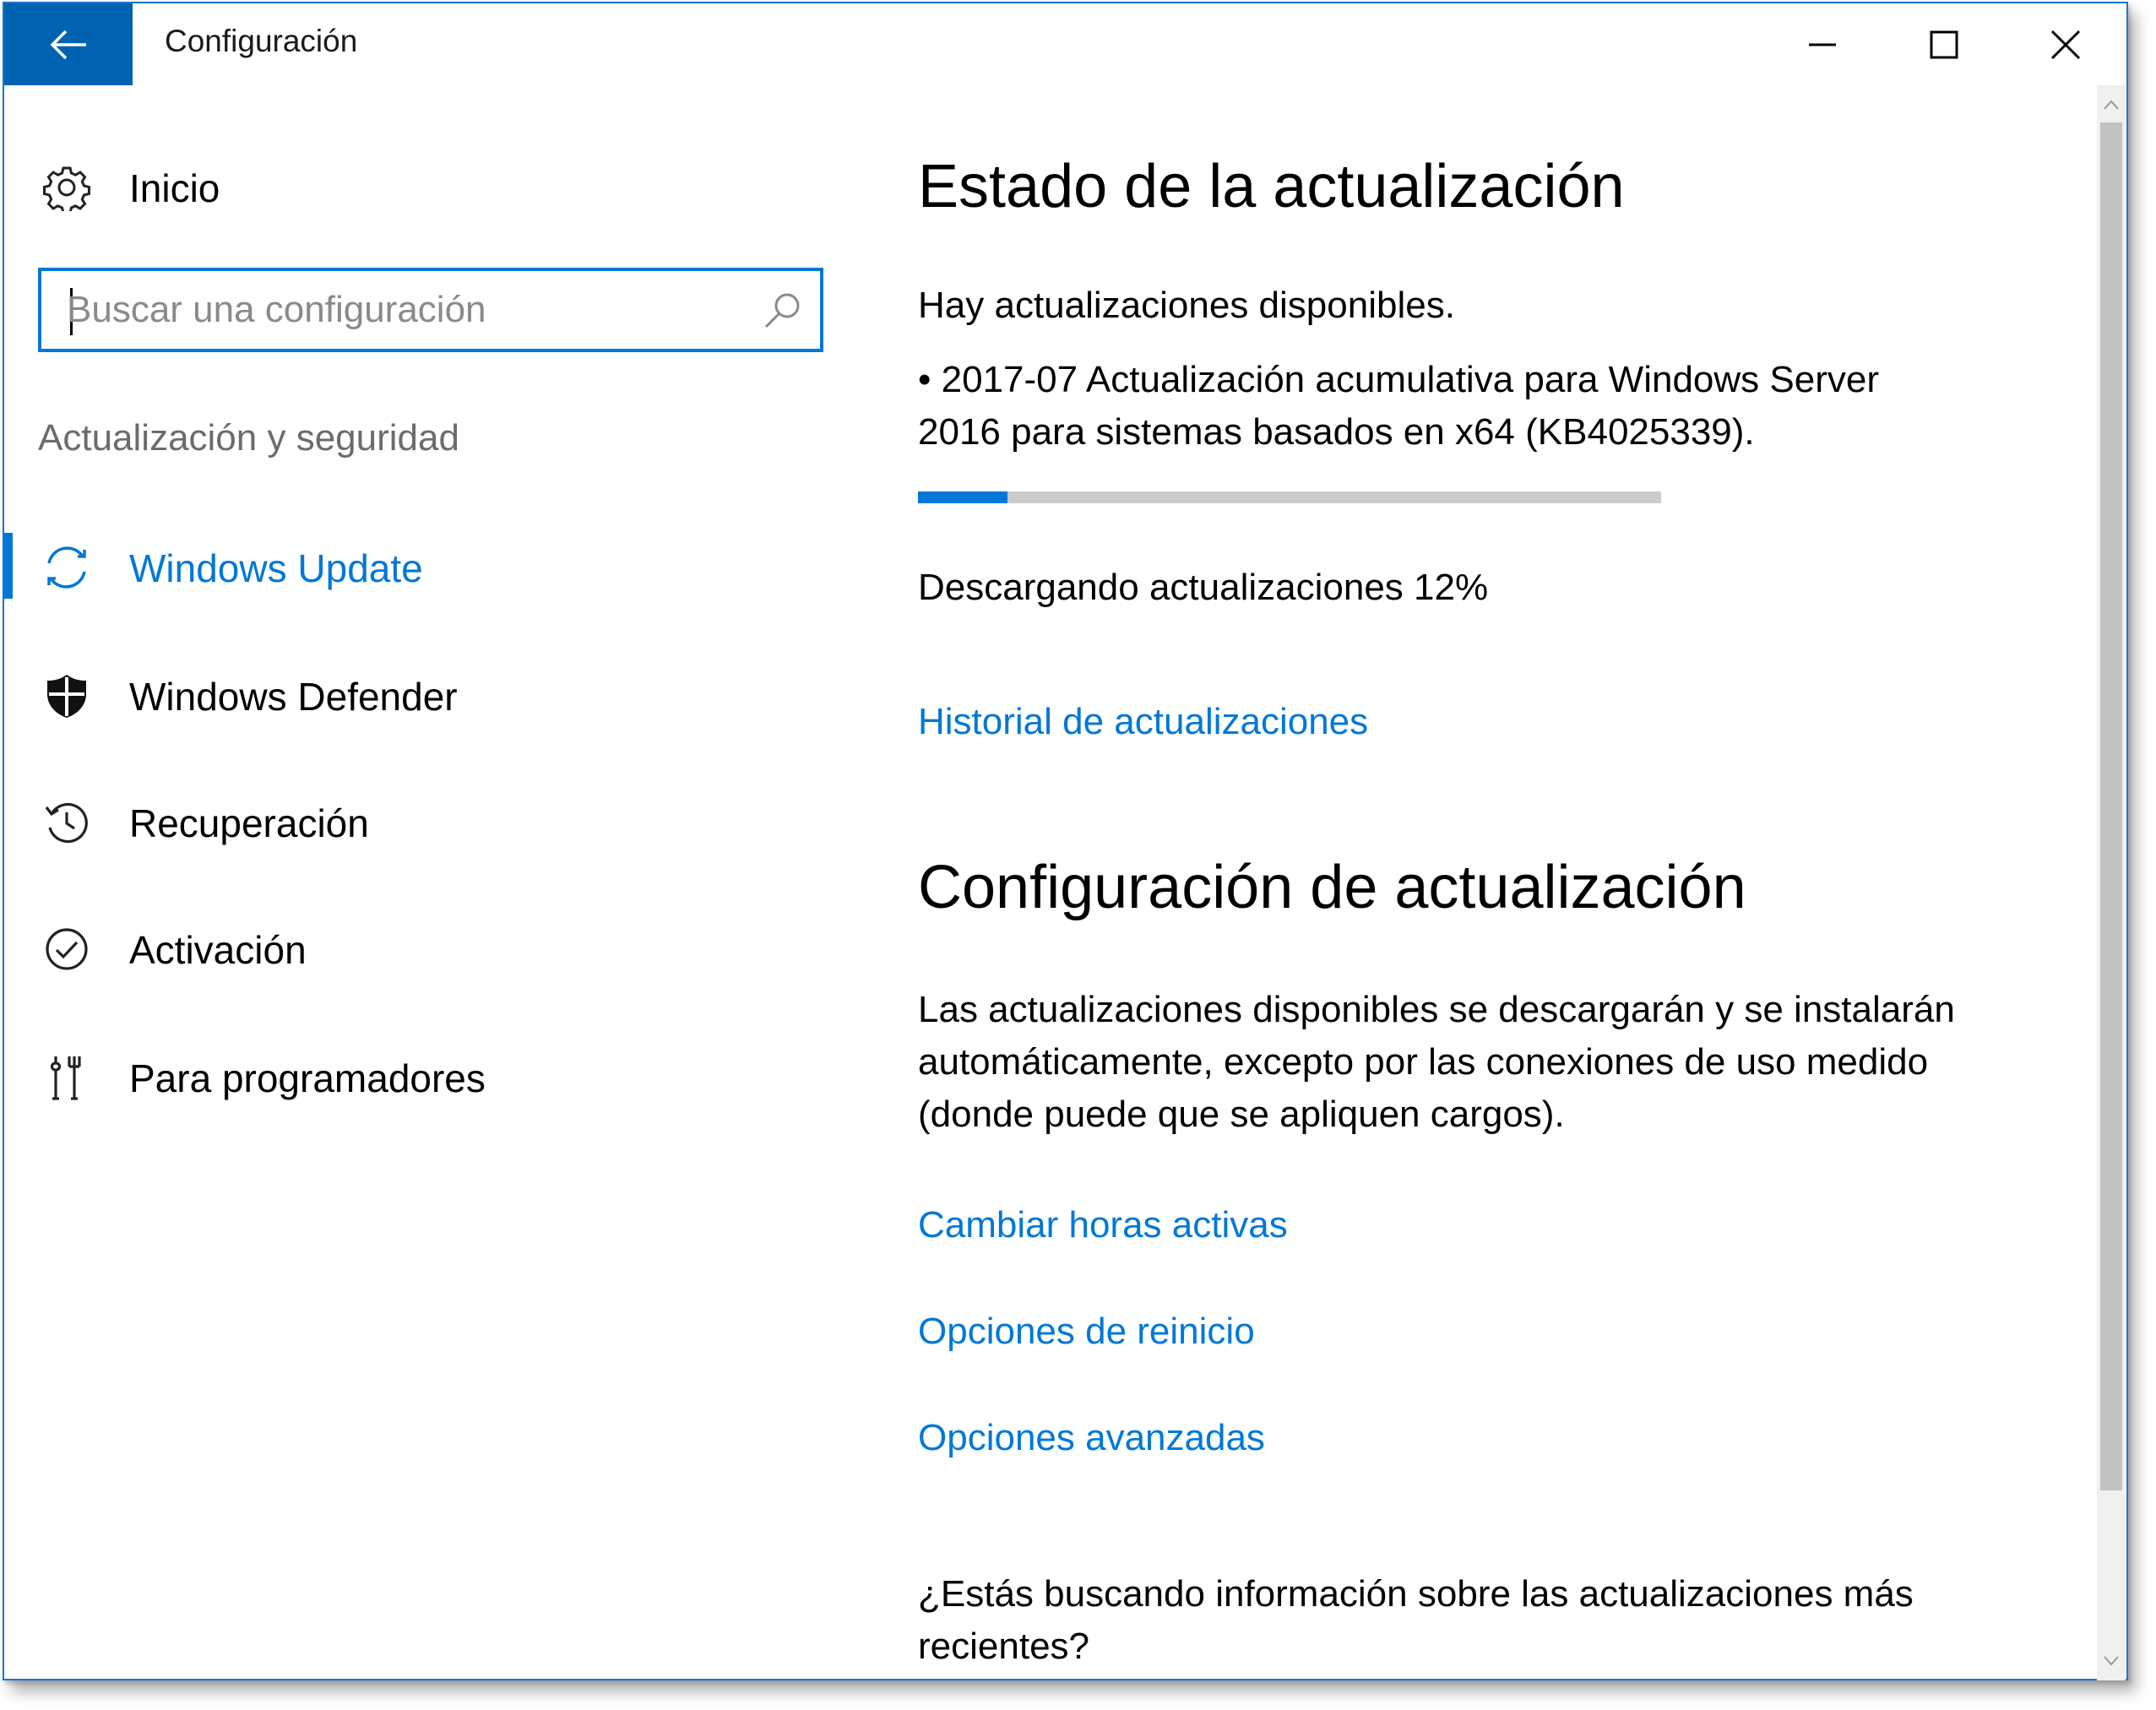  Describe the element at coordinates (66, 187) in the screenshot. I see `gear-icon` at that location.